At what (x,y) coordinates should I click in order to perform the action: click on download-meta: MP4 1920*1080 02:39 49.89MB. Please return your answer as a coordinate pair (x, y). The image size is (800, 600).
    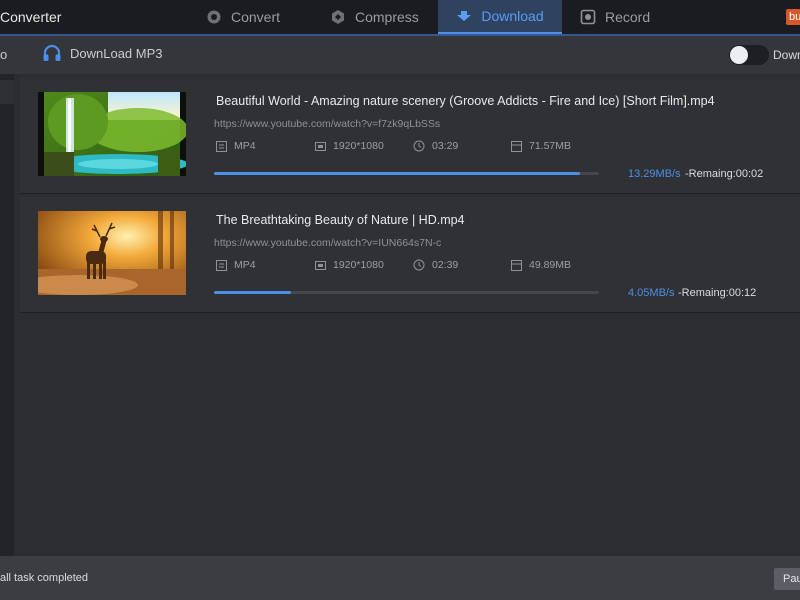
    Looking at the image, I should click on (393, 265).